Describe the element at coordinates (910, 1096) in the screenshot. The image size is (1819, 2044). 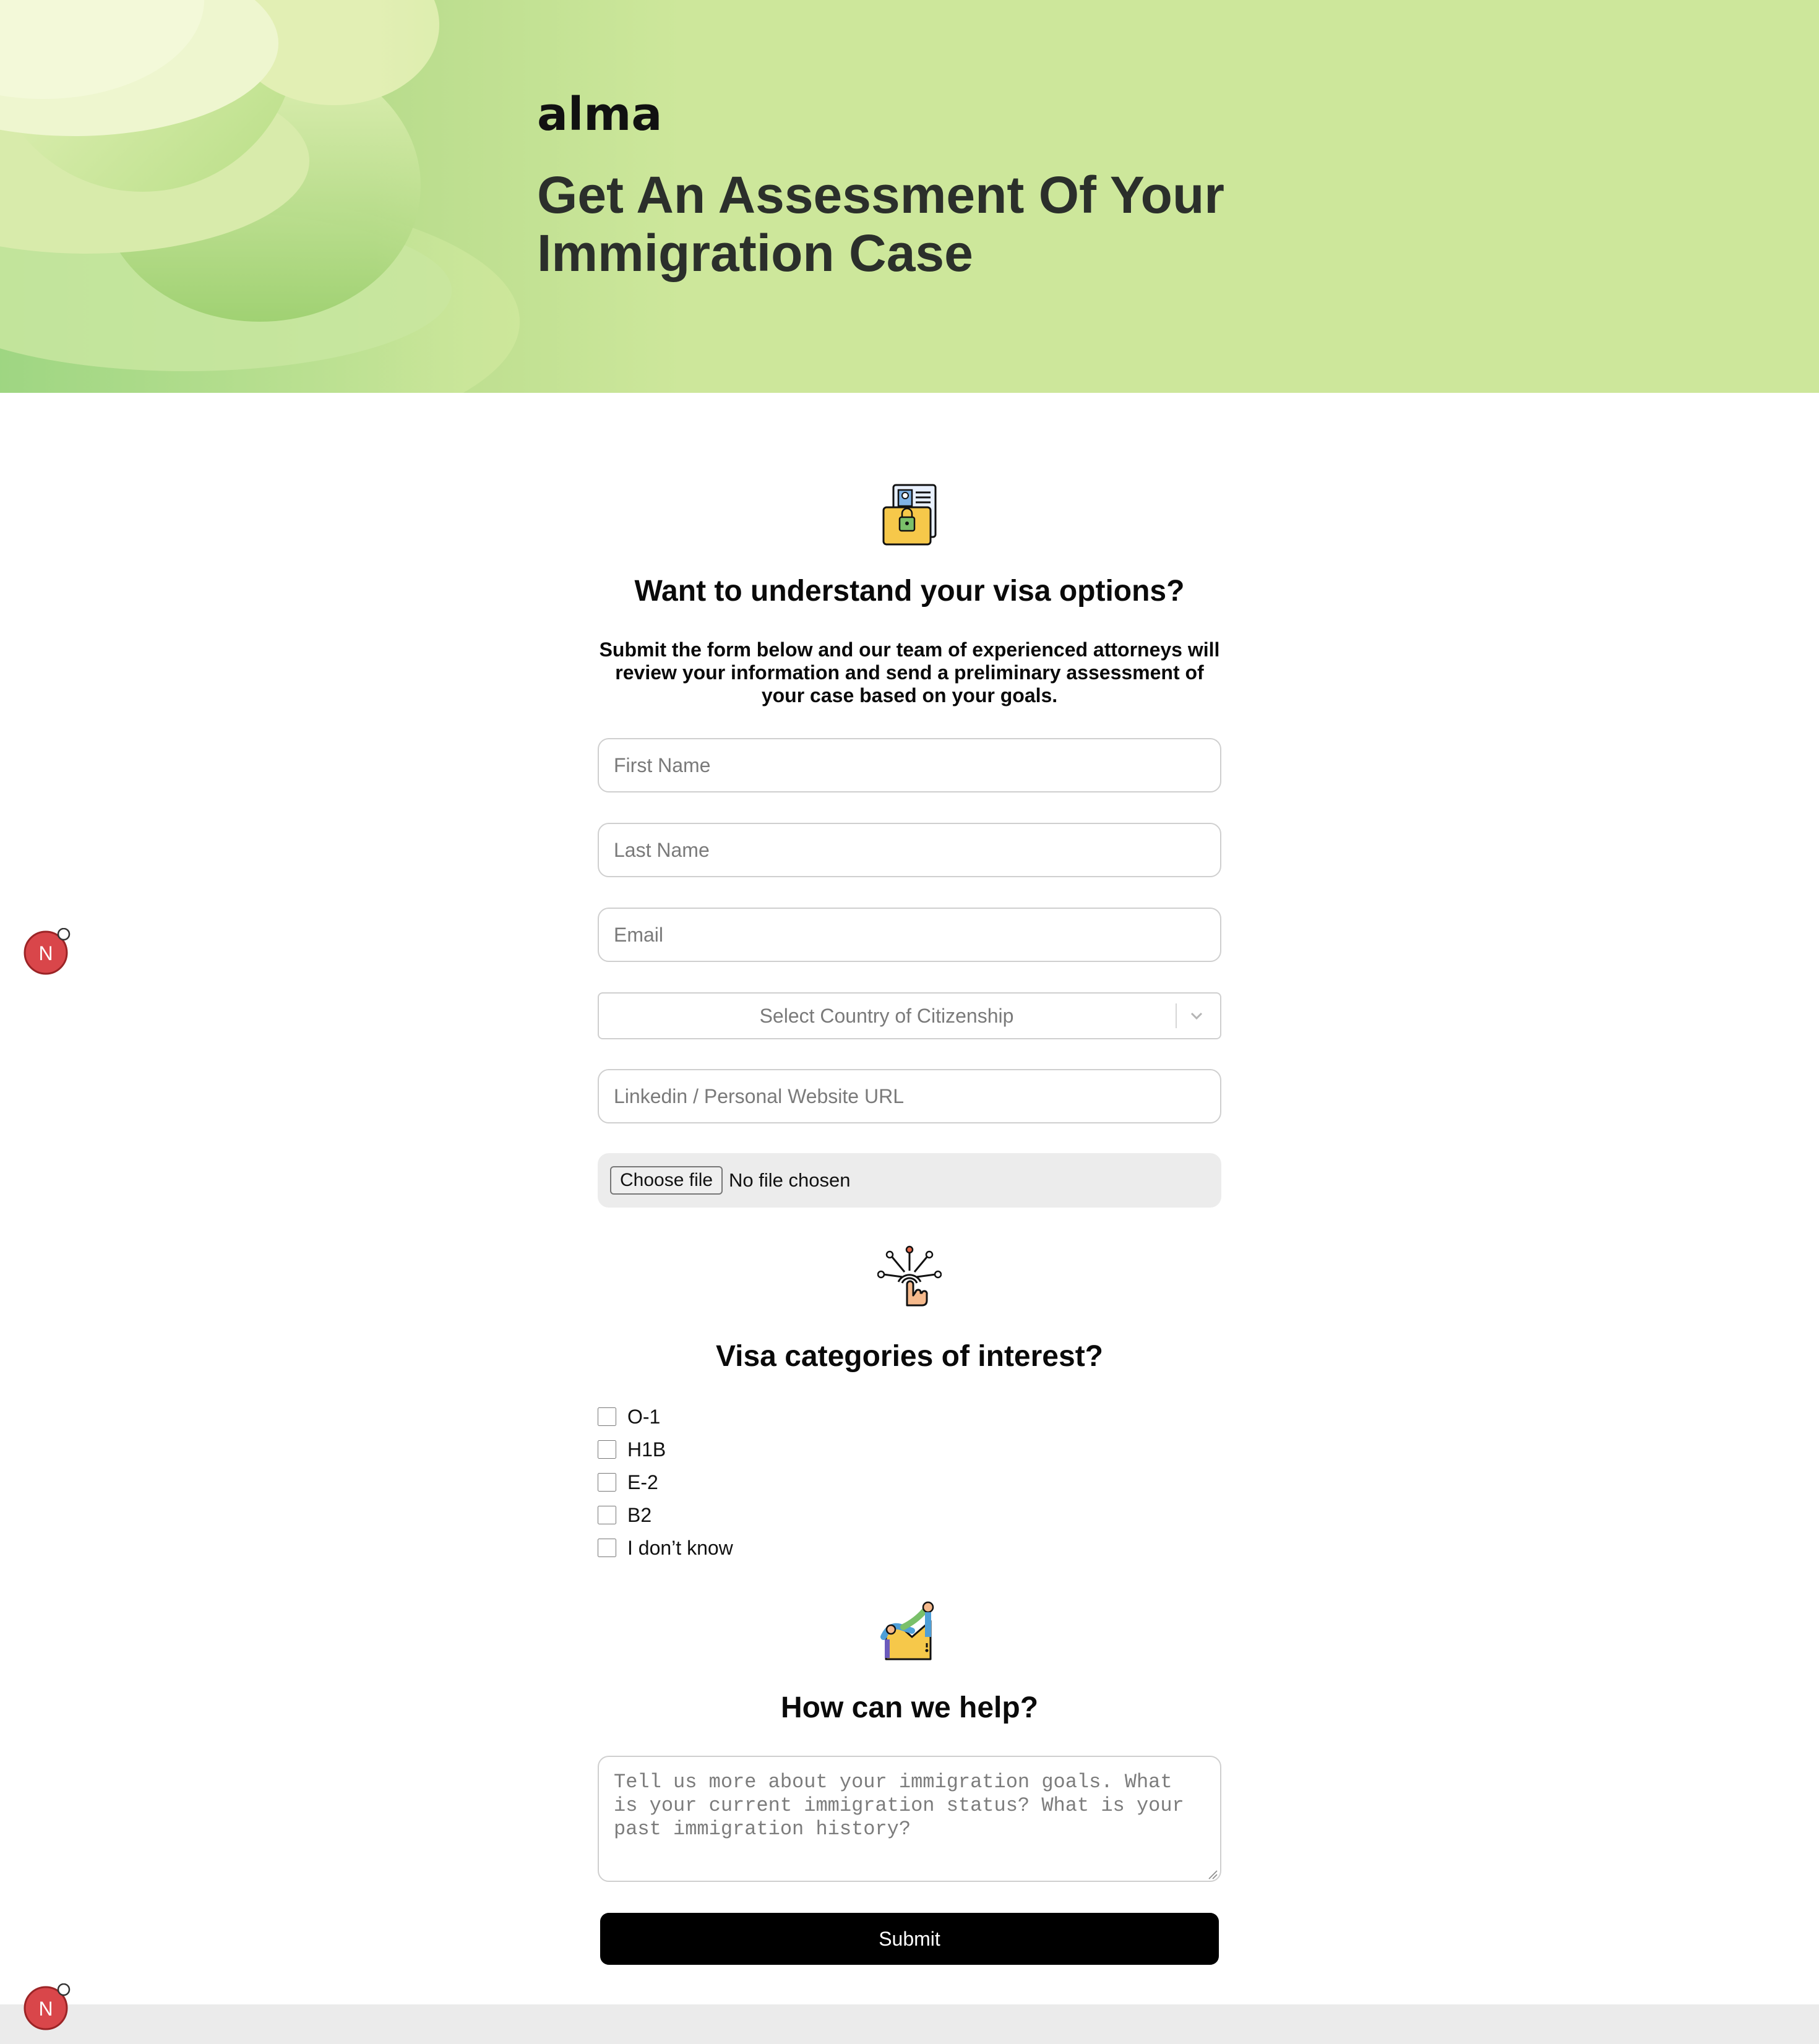
I see `website-url-input` at that location.